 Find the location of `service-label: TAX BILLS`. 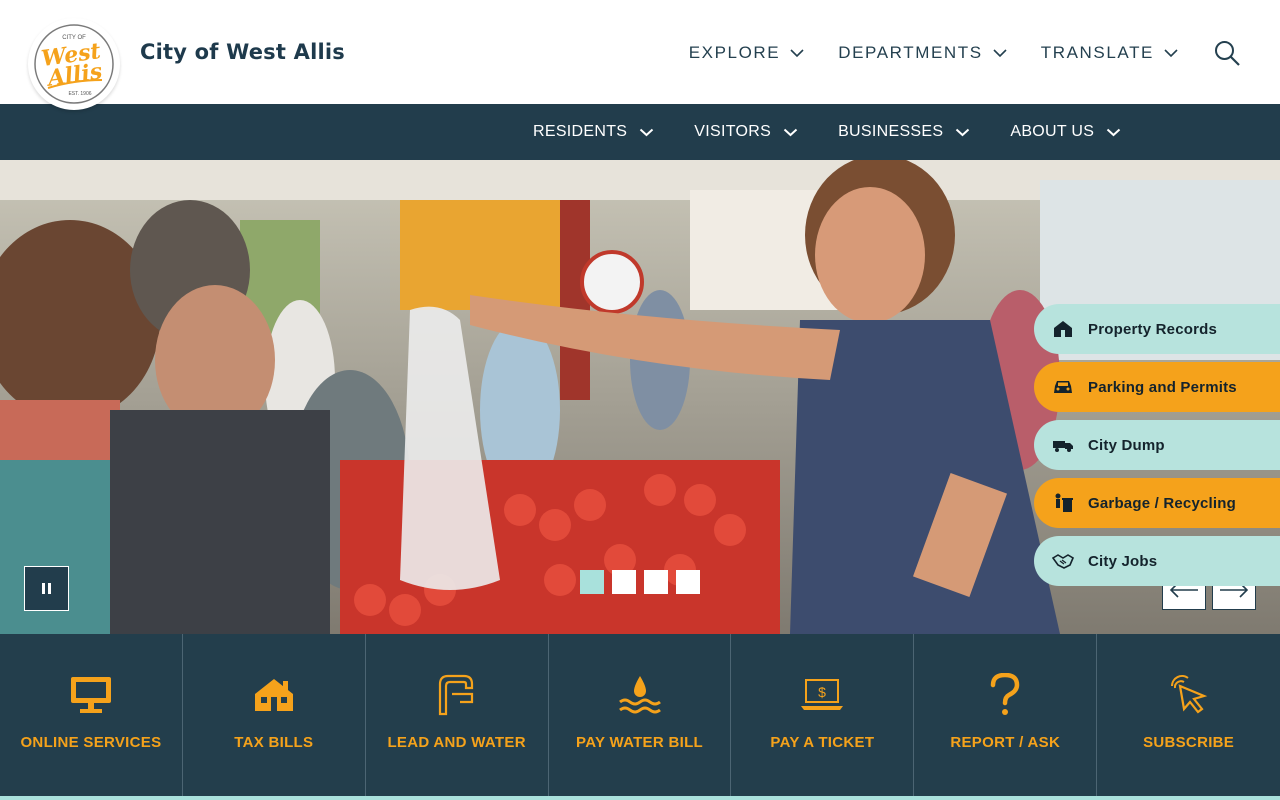

service-label: TAX BILLS is located at coordinates (274, 742).